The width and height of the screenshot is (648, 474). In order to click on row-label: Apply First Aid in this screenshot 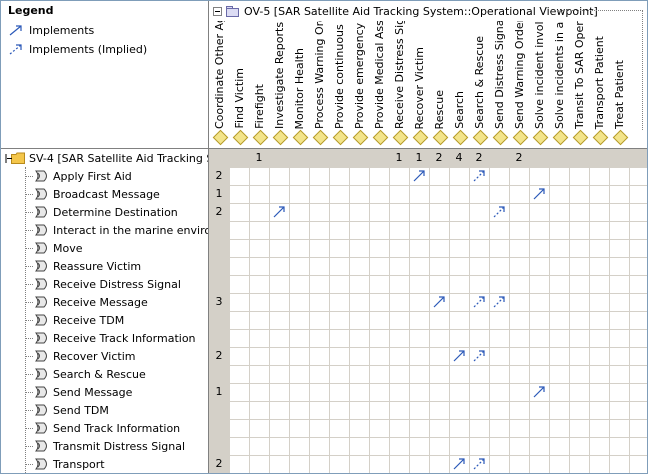, I will do `click(92, 176)`.